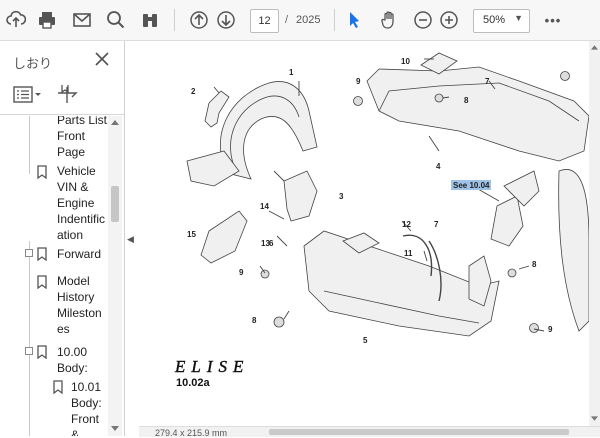 The width and height of the screenshot is (600, 438). What do you see at coordinates (82, 203) in the screenshot?
I see `bookmark-item: Vehicle VIN & Engine Indentific ation` at bounding box center [82, 203].